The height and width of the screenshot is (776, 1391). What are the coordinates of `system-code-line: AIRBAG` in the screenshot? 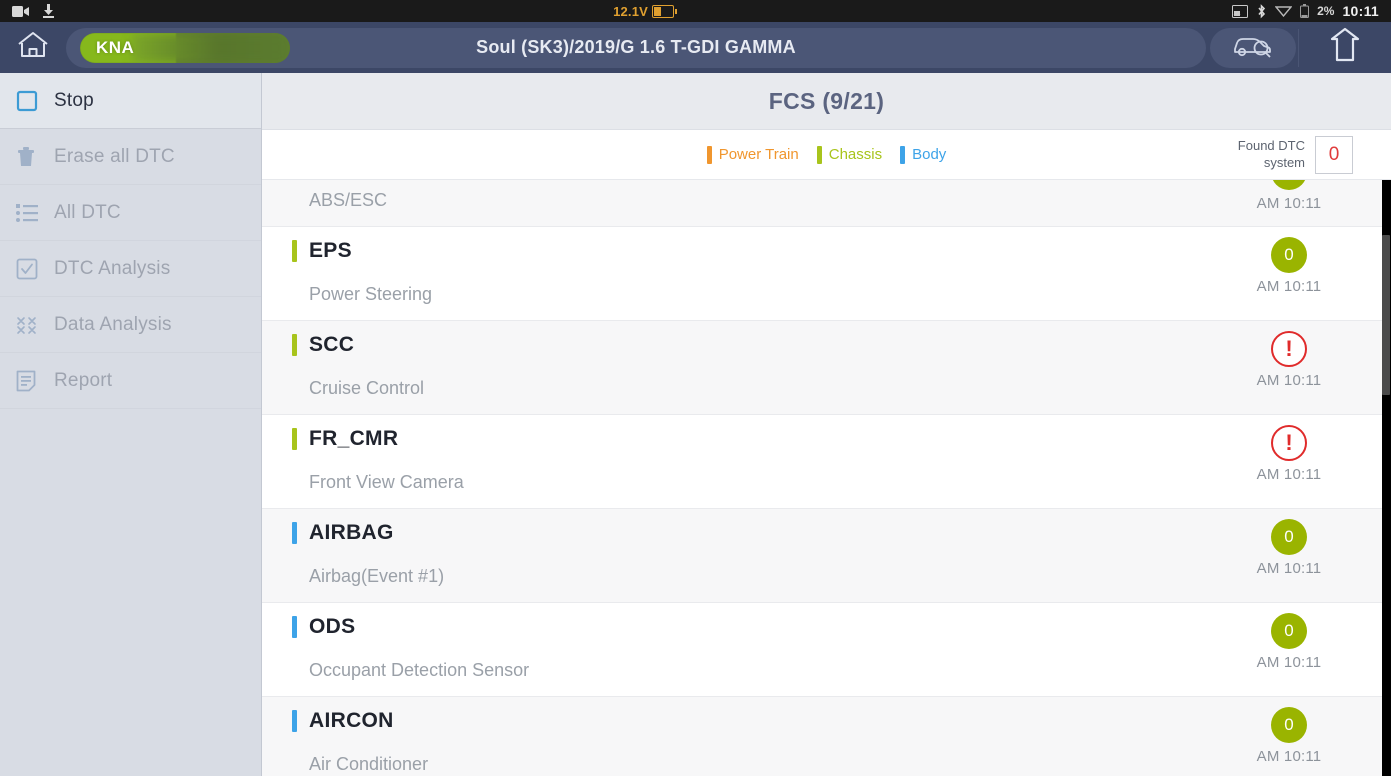 It's located at (343, 533).